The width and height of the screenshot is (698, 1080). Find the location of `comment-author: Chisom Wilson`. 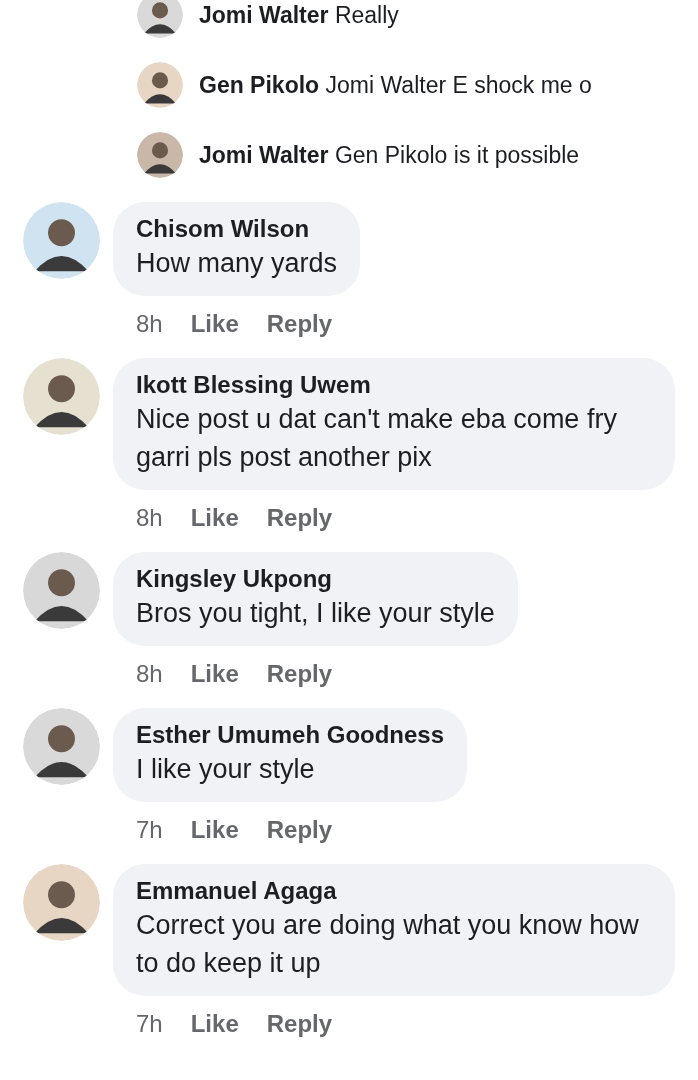

comment-author: Chisom Wilson is located at coordinates (237, 229).